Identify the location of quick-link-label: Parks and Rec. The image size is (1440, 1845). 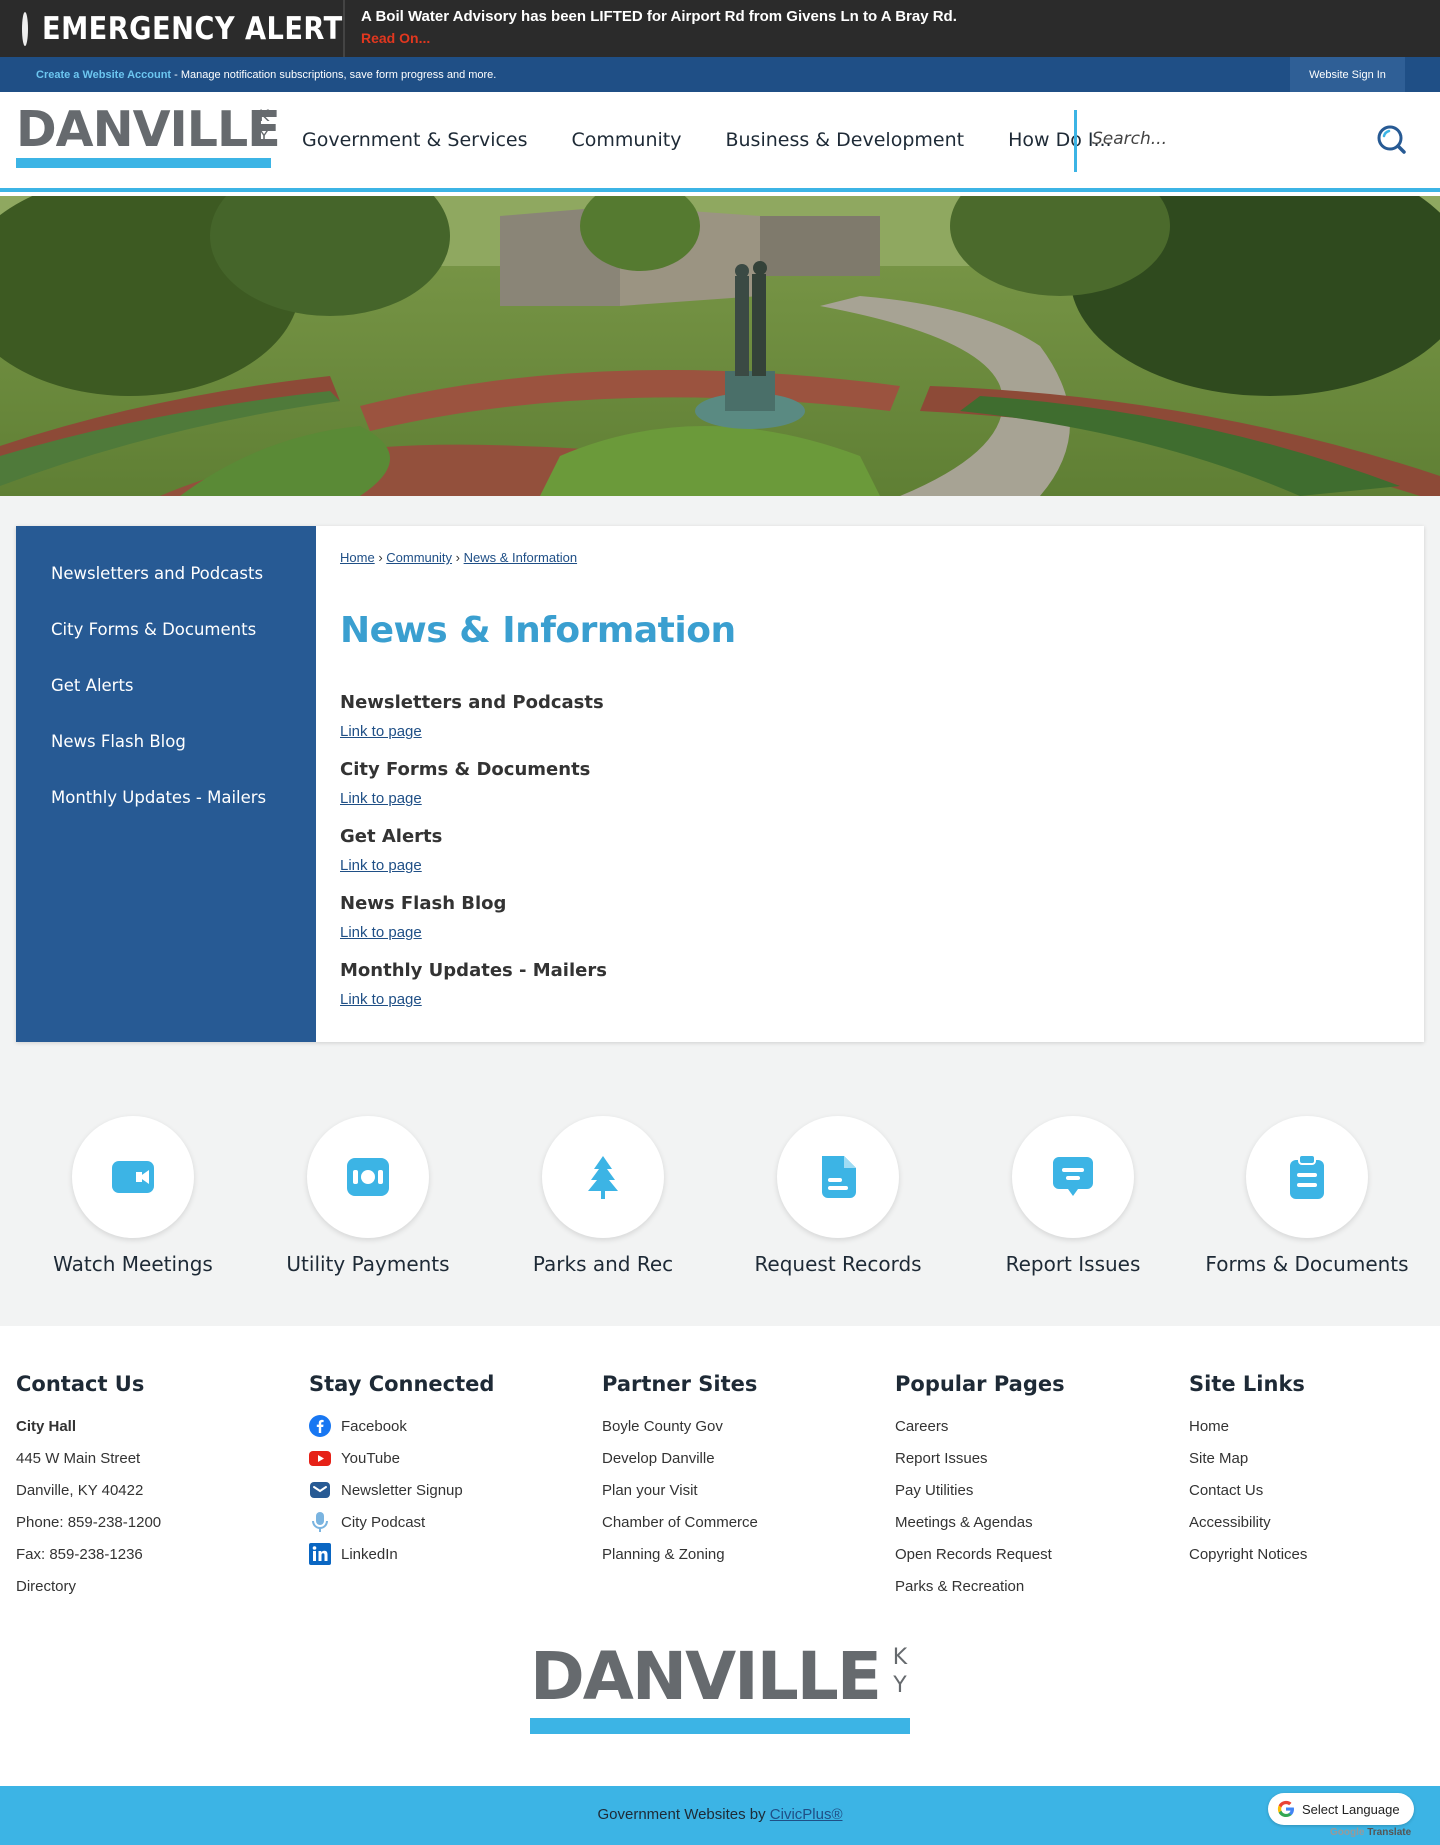
(603, 1264).